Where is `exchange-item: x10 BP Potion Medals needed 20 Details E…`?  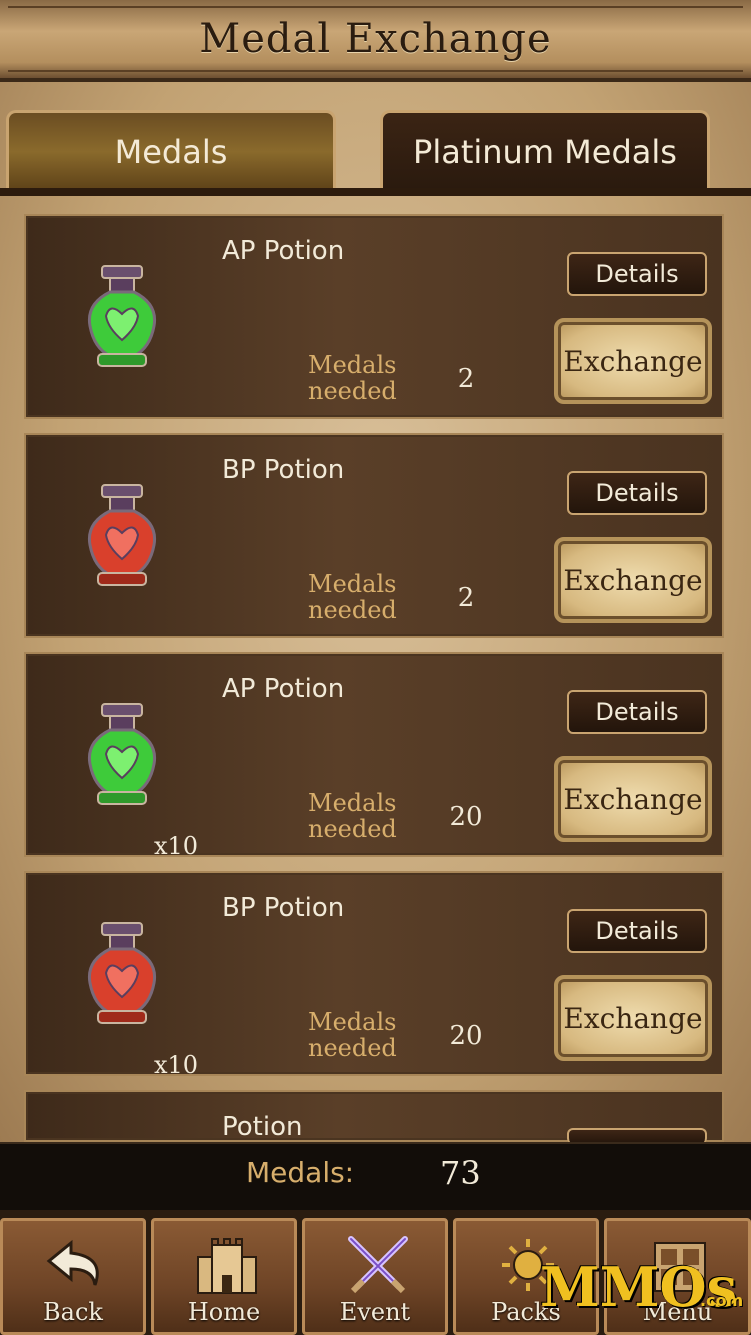 exchange-item: x10 BP Potion Medals needed 20 Details E… is located at coordinates (374, 975).